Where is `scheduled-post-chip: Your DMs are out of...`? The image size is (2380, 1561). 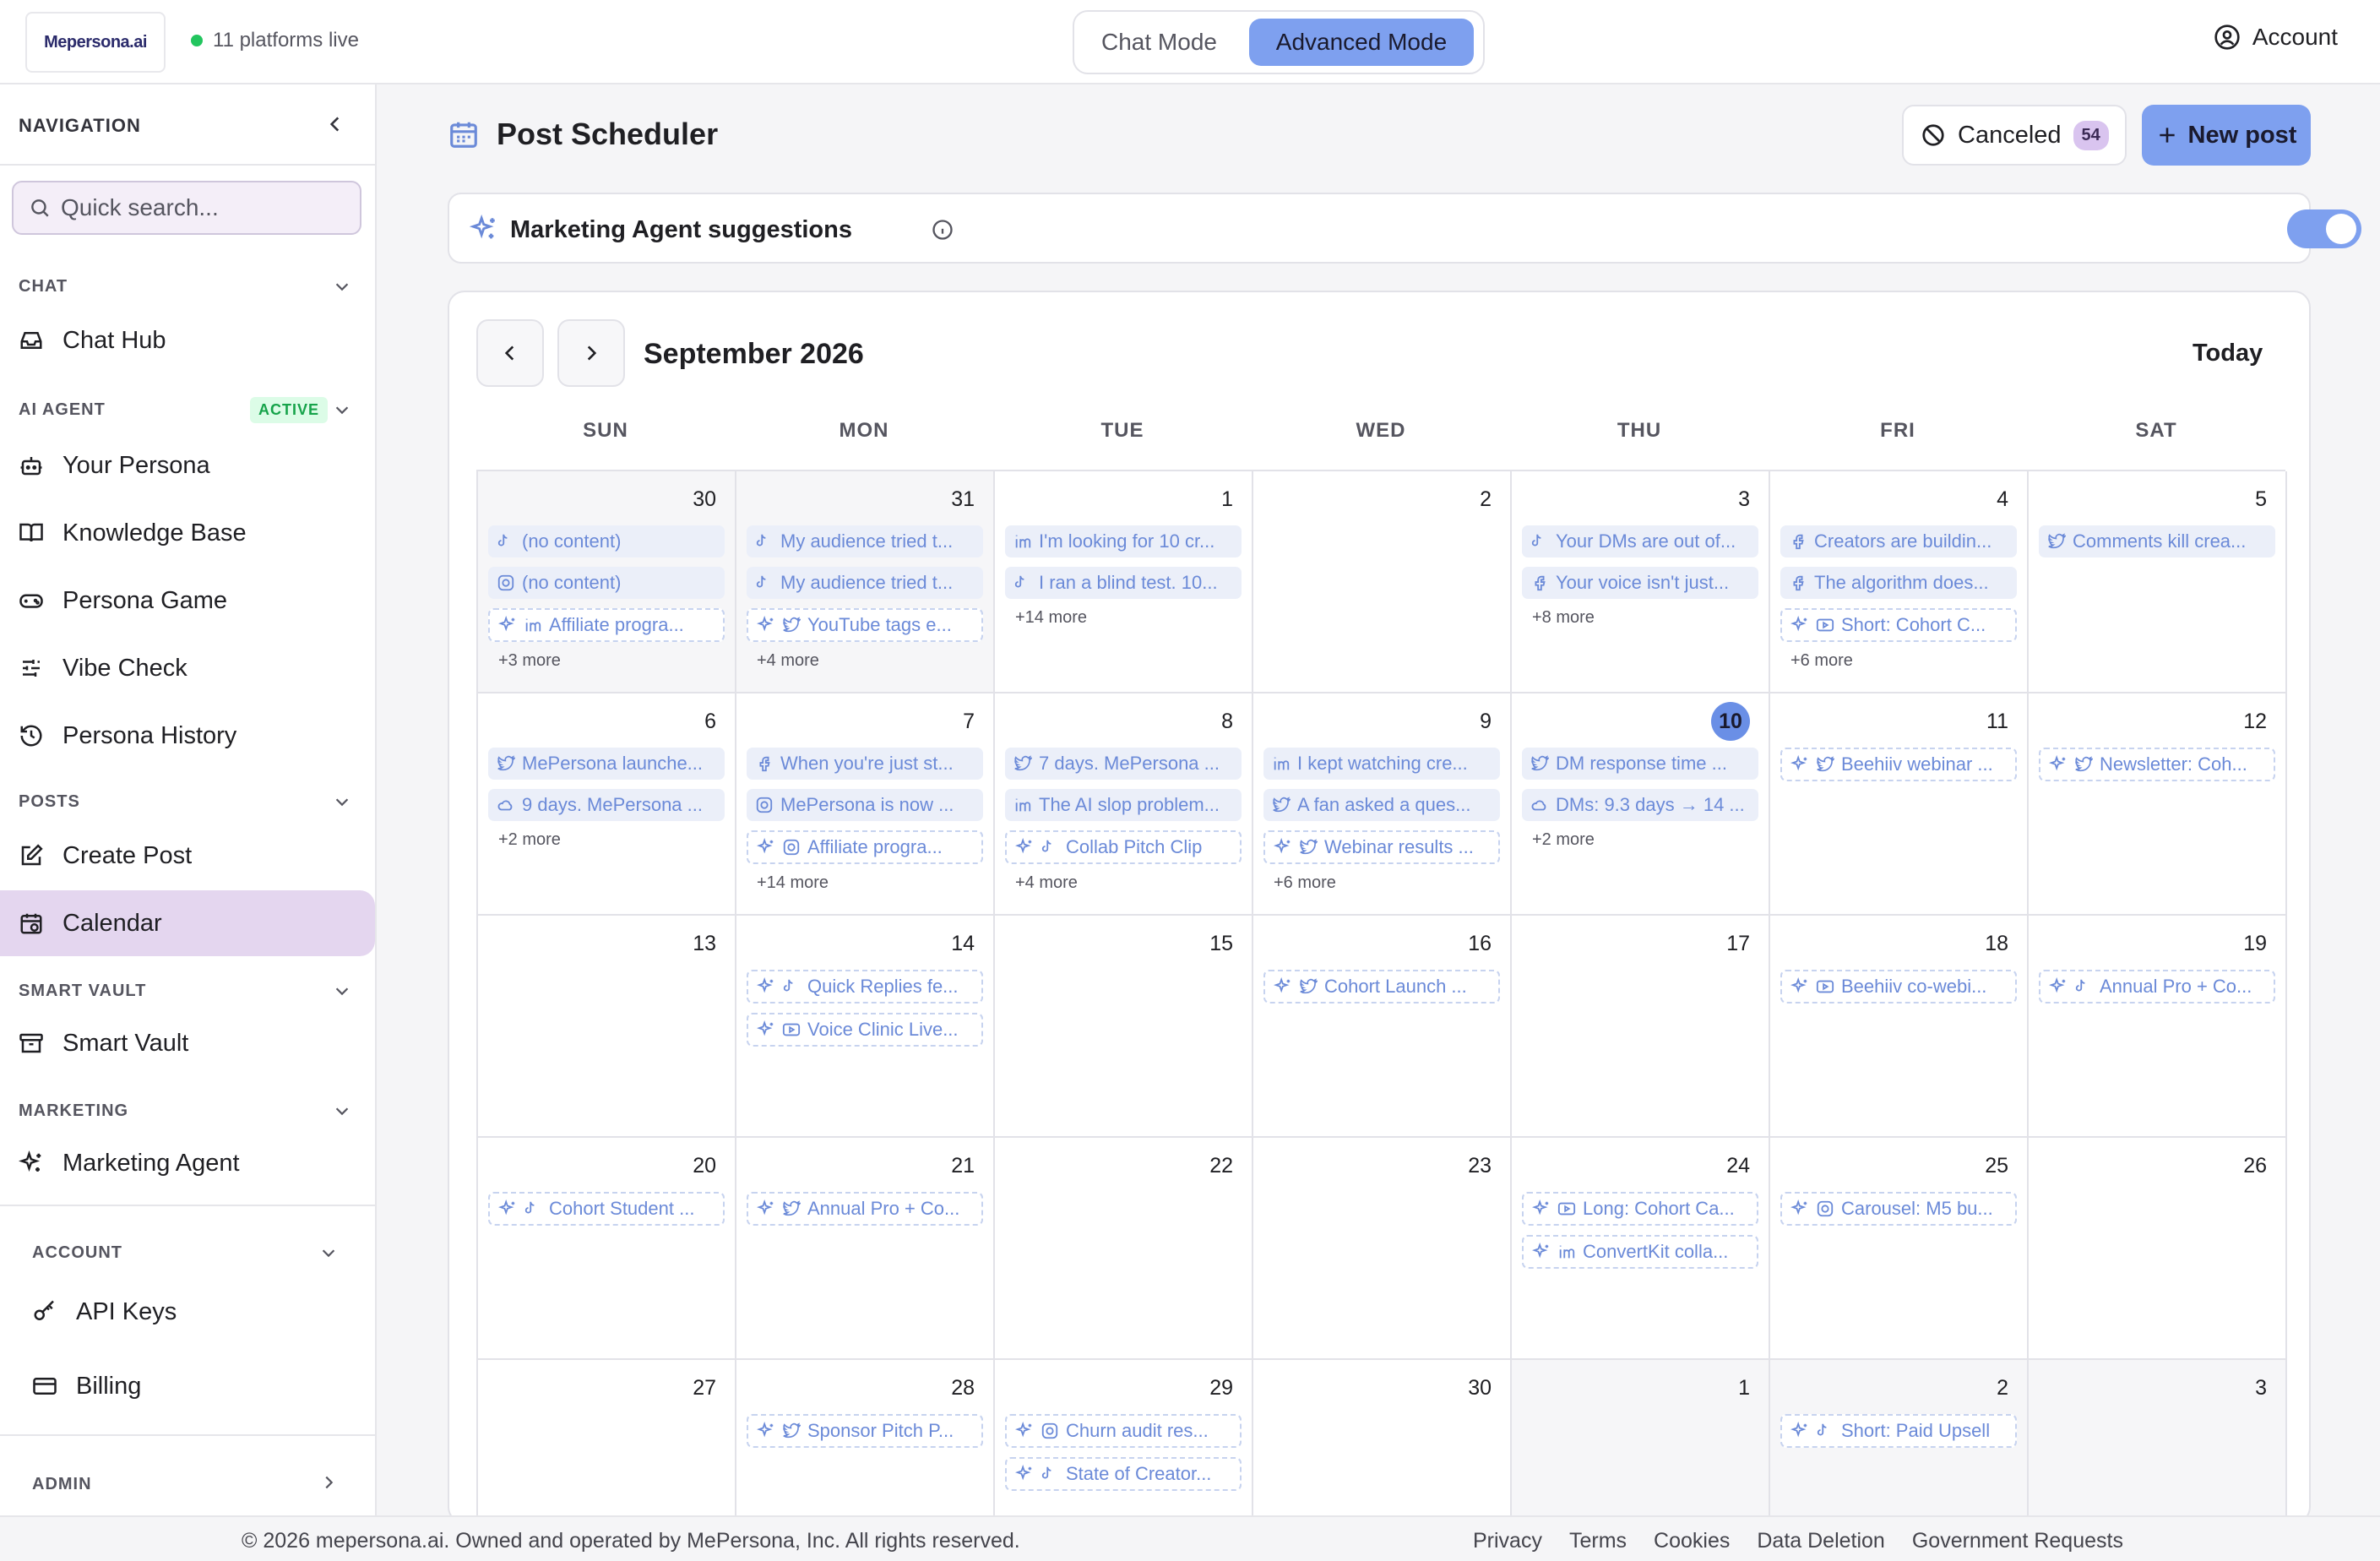
scheduled-post-chip: Your DMs are out of... is located at coordinates (1640, 541).